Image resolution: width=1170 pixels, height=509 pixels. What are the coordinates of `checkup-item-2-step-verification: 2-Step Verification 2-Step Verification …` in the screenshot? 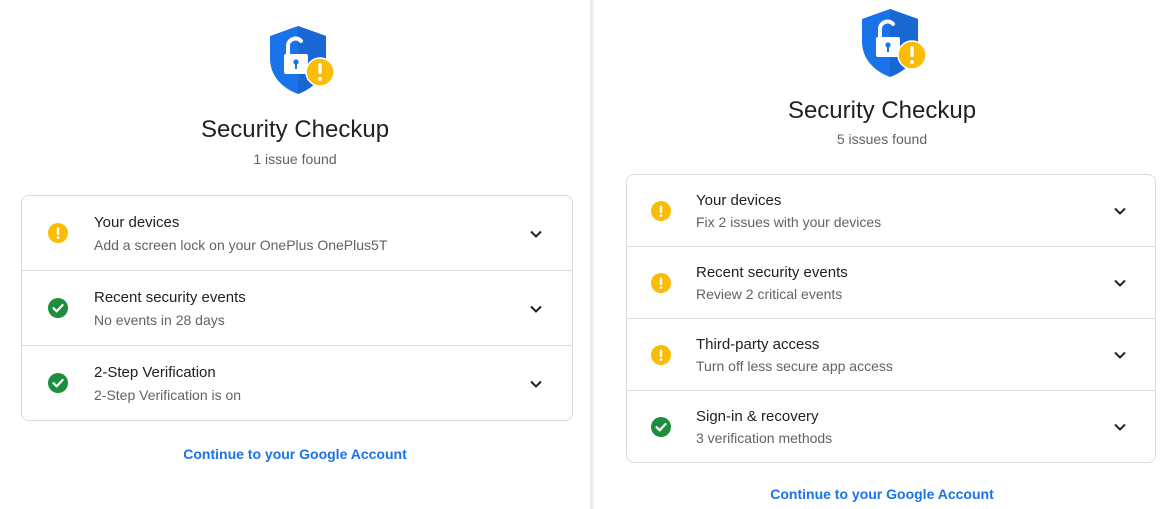 It's located at (297, 383).